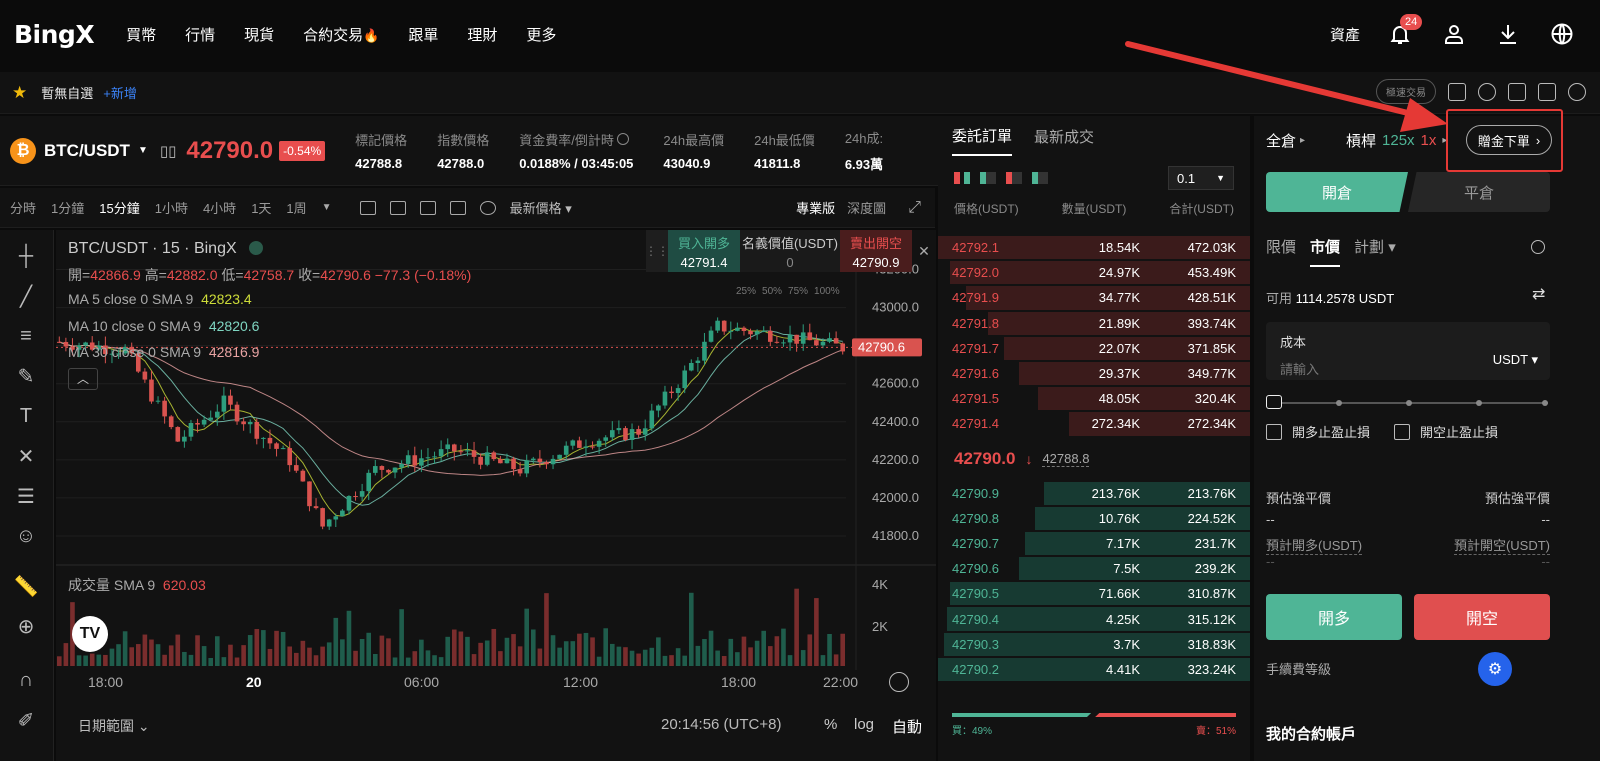 This screenshot has height=761, width=1600. I want to click on pct-75: 75%, so click(798, 291).